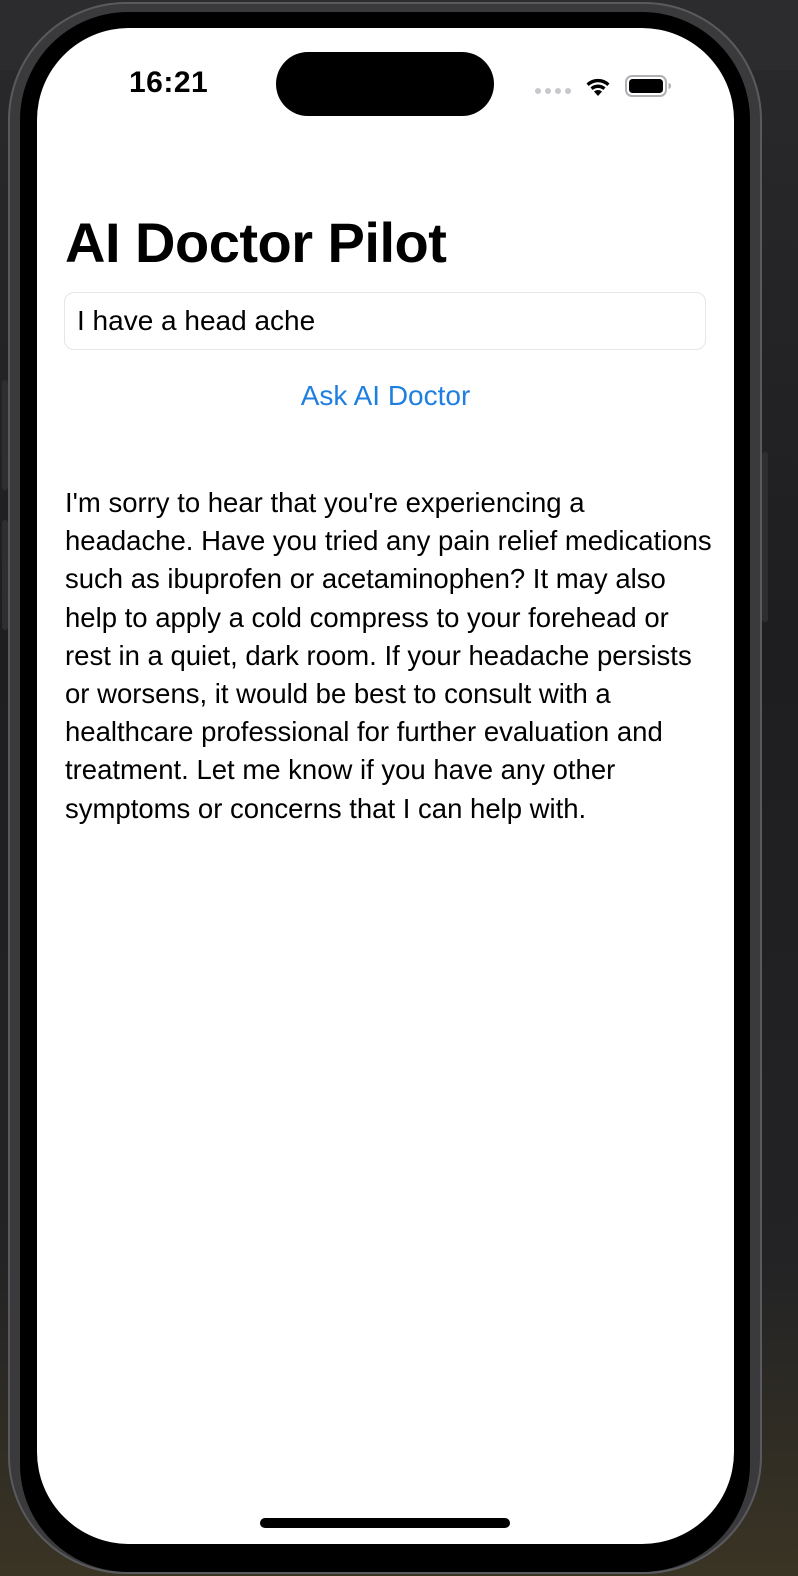 This screenshot has width=798, height=1576. I want to click on battery-icon, so click(648, 86).